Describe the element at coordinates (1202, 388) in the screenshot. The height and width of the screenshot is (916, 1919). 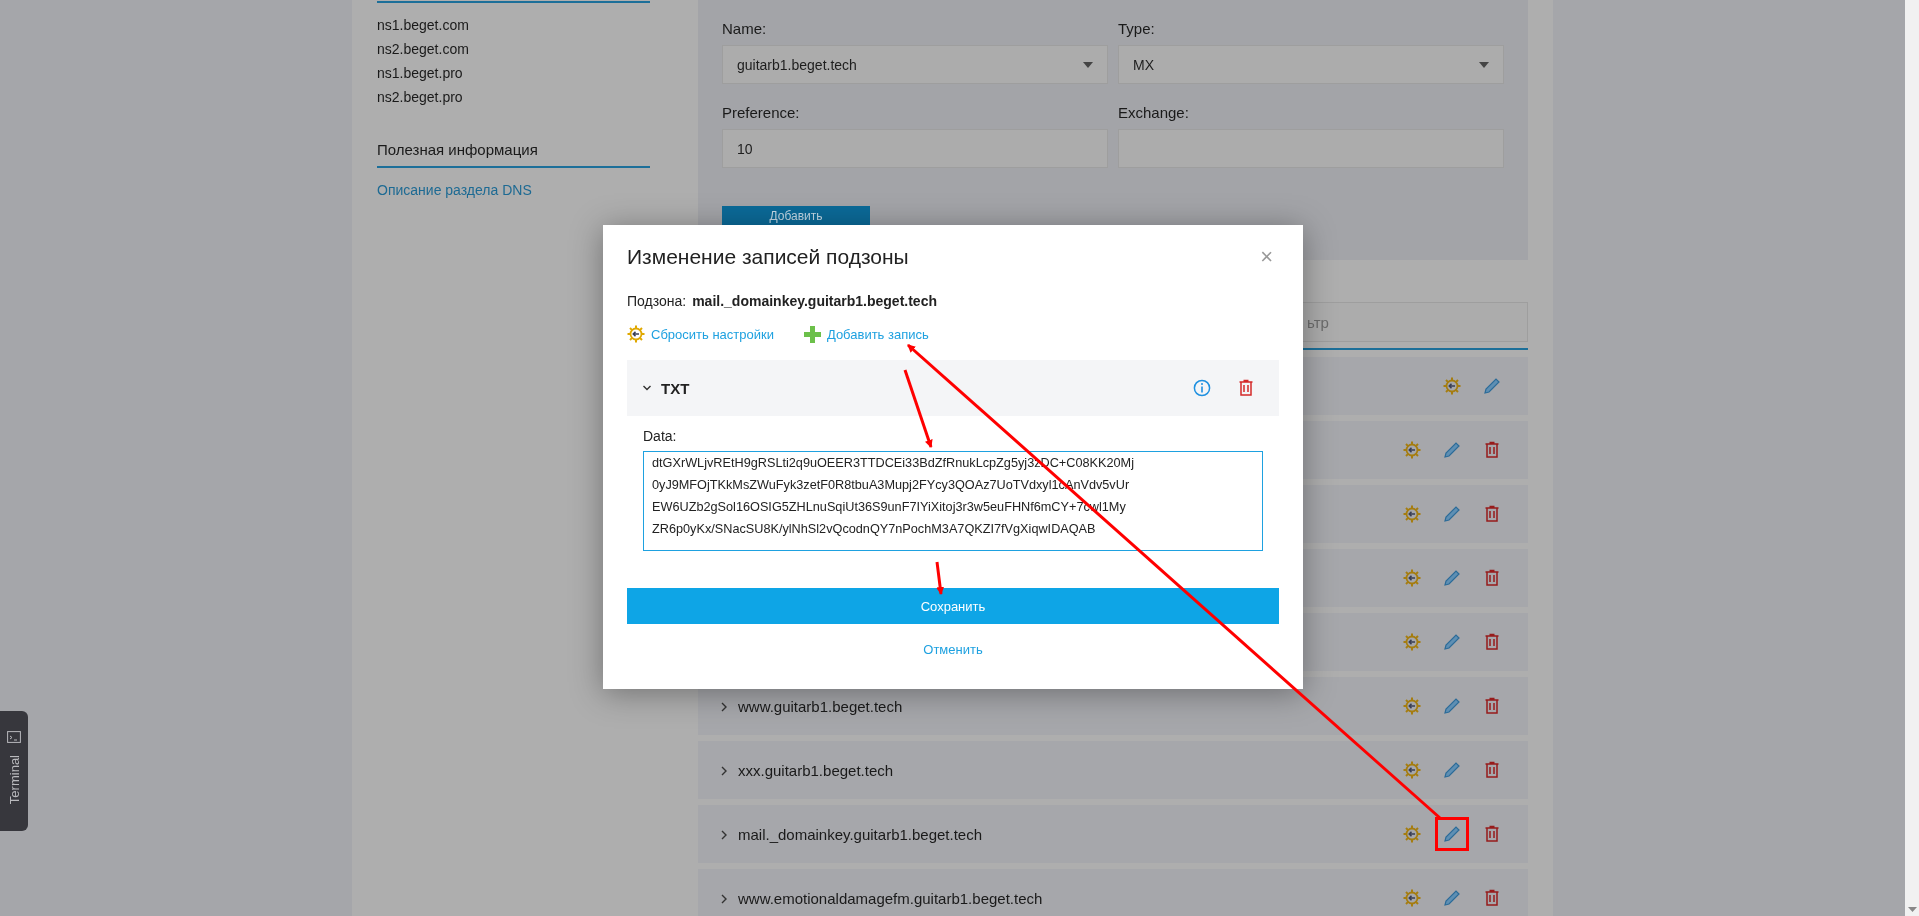
I see `info-icon` at that location.